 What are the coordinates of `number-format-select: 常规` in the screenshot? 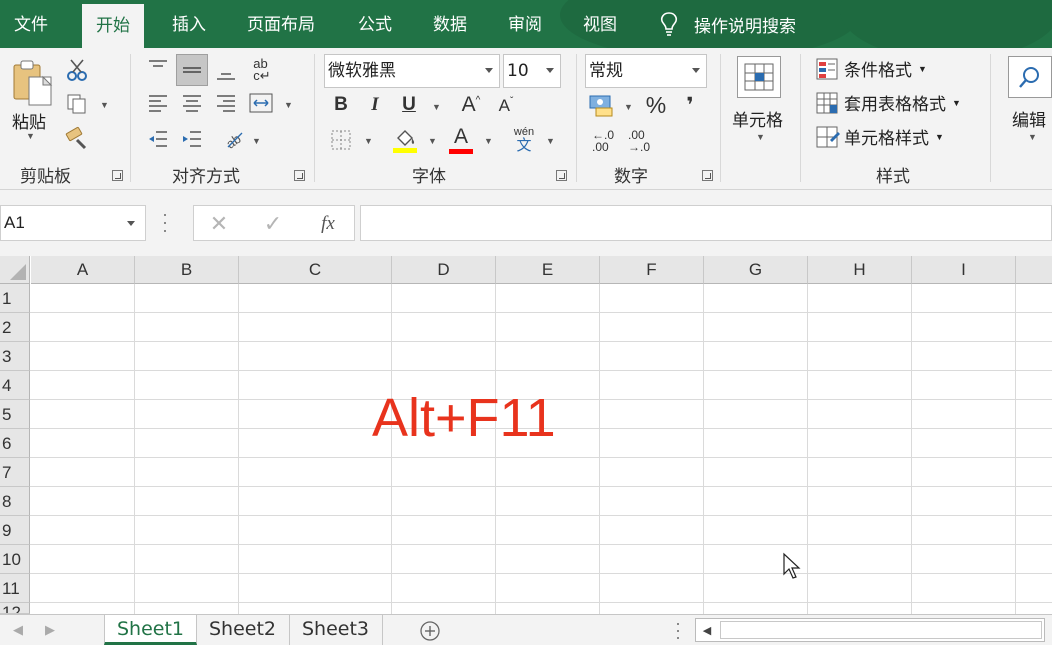 It's located at (646, 71).